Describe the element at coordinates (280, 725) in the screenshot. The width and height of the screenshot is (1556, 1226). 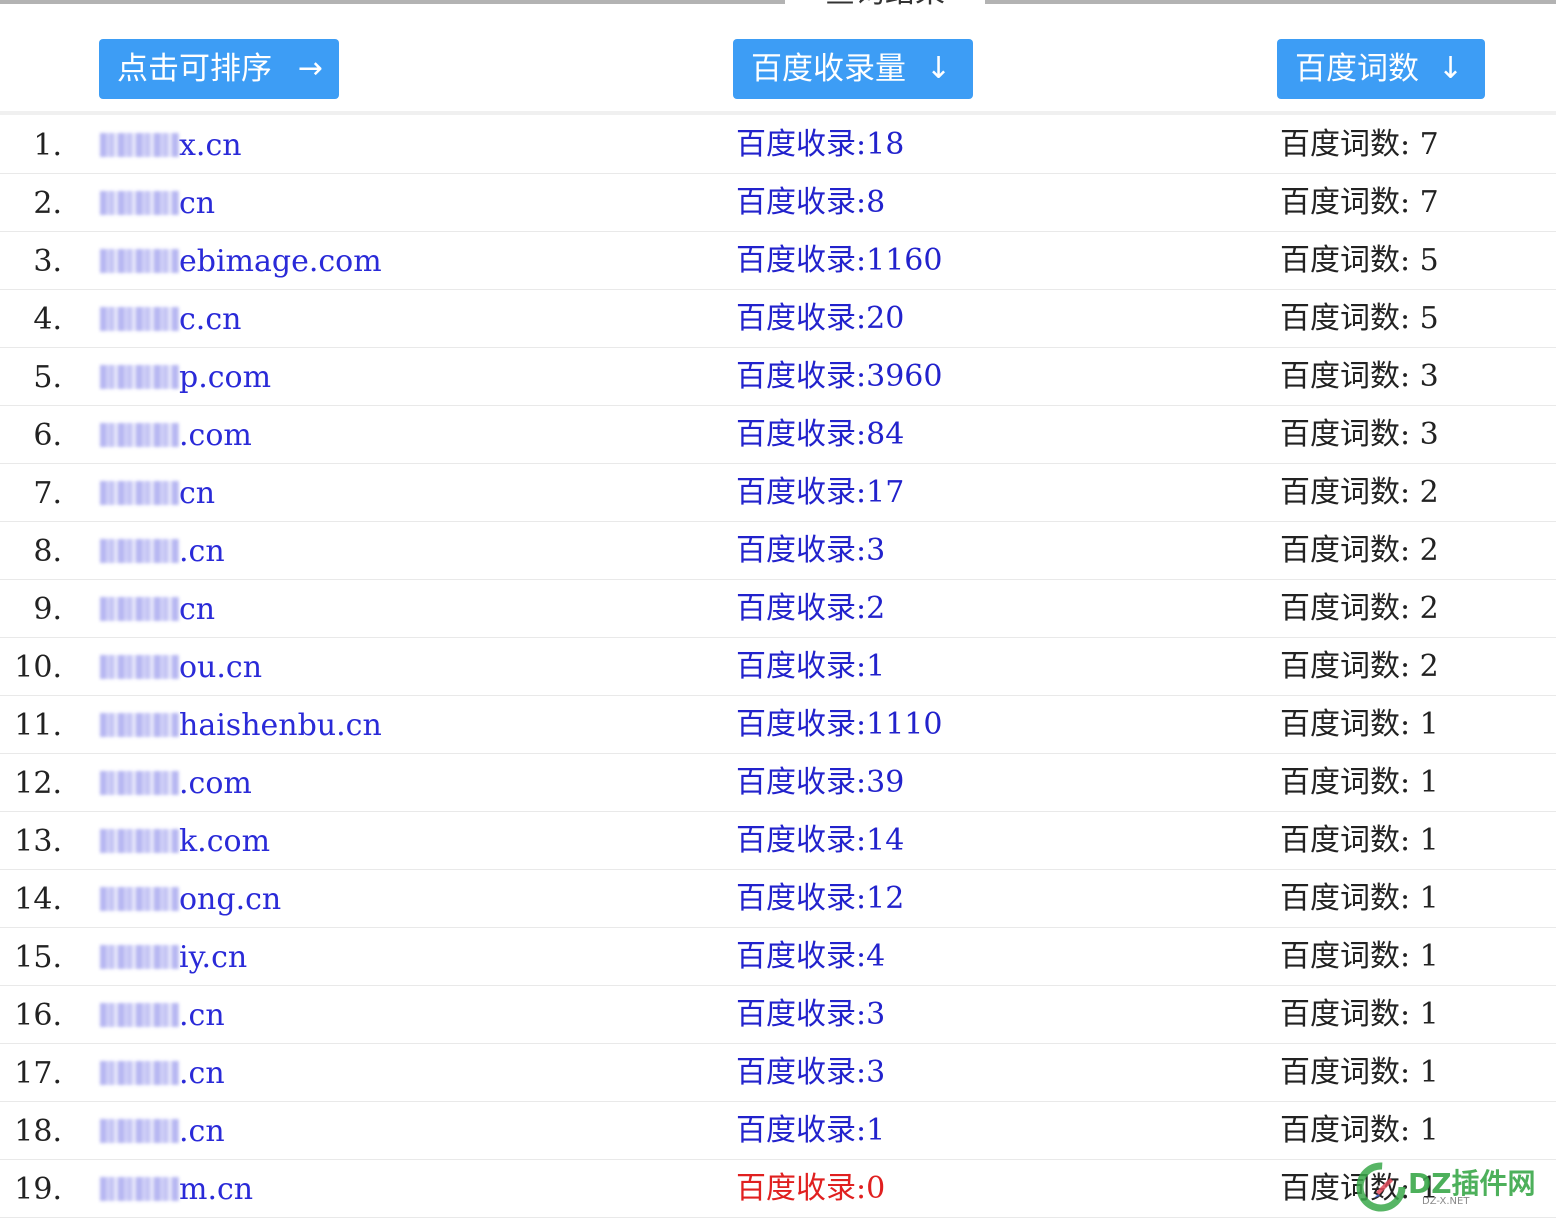
I see `domain-suffix: haishenbu.cn` at that location.